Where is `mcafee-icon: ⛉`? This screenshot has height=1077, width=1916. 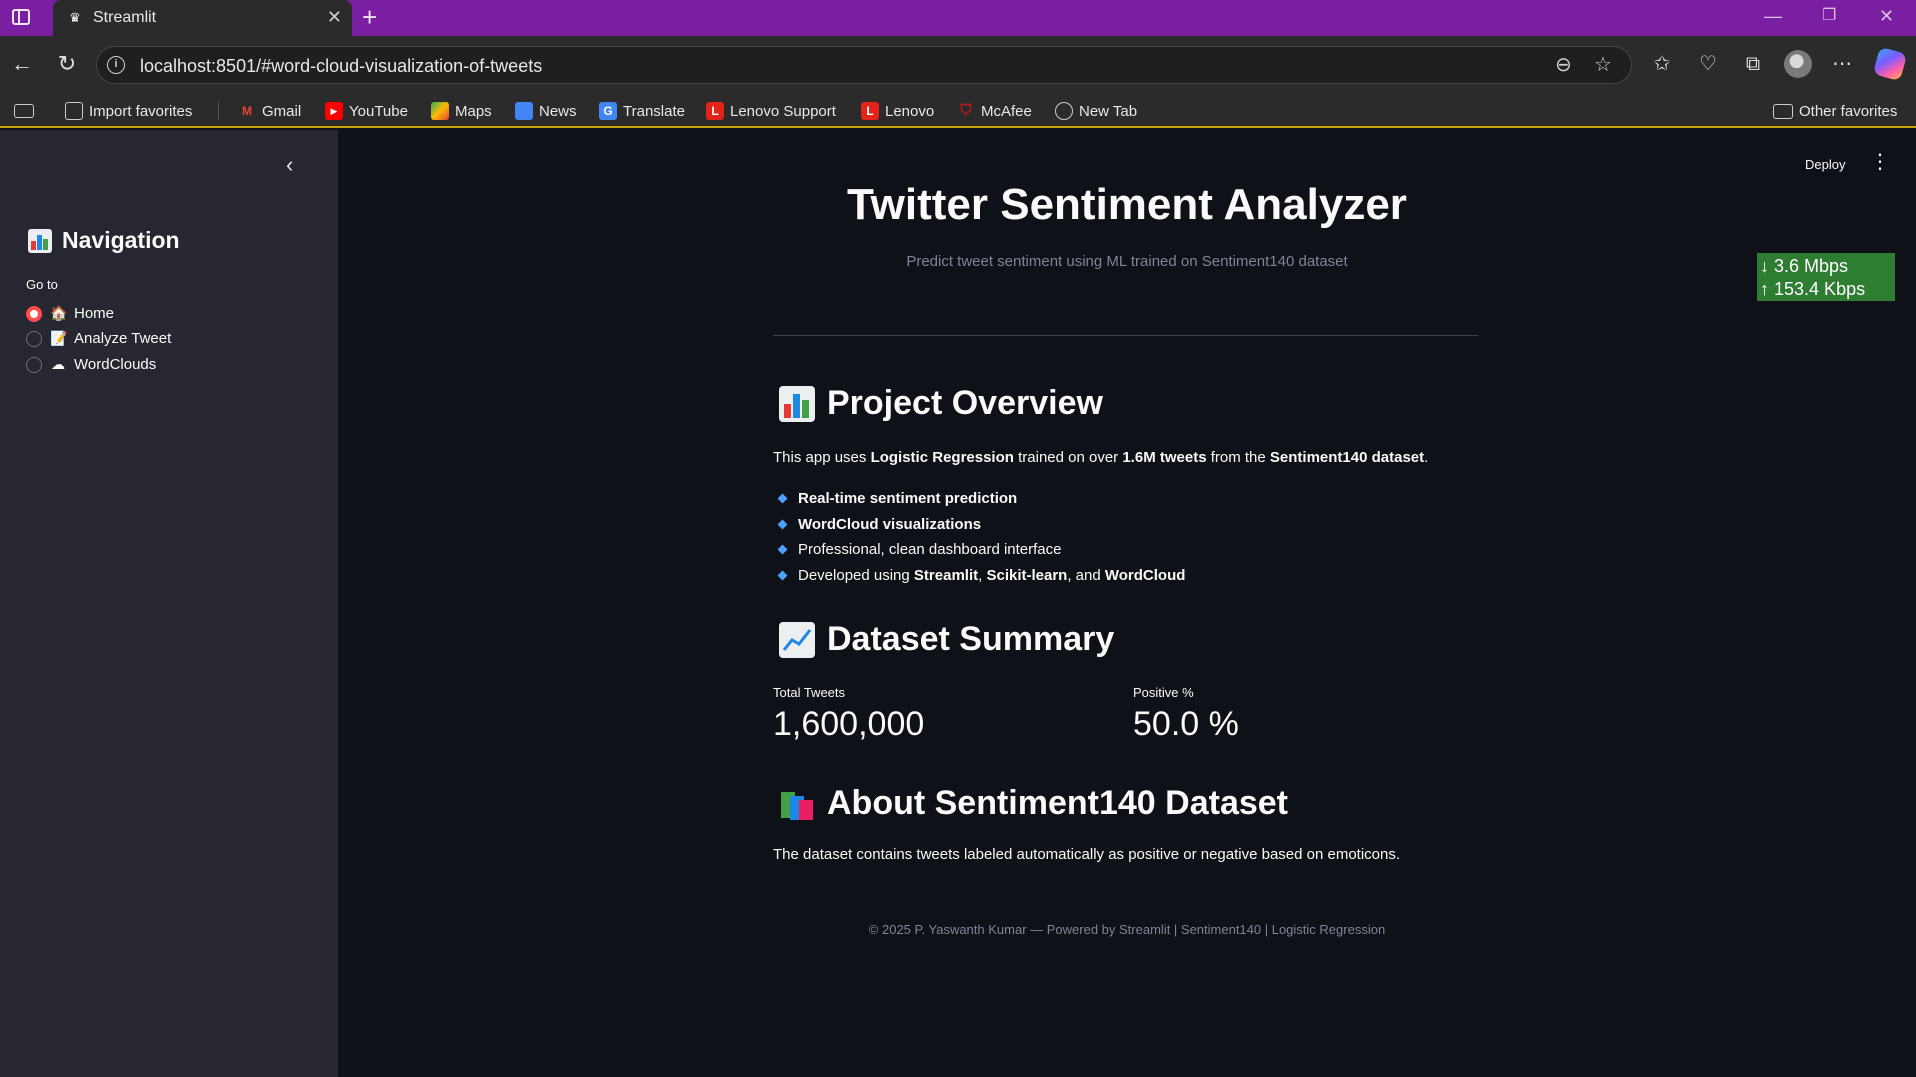
mcafee-icon: ⛉ is located at coordinates (966, 110).